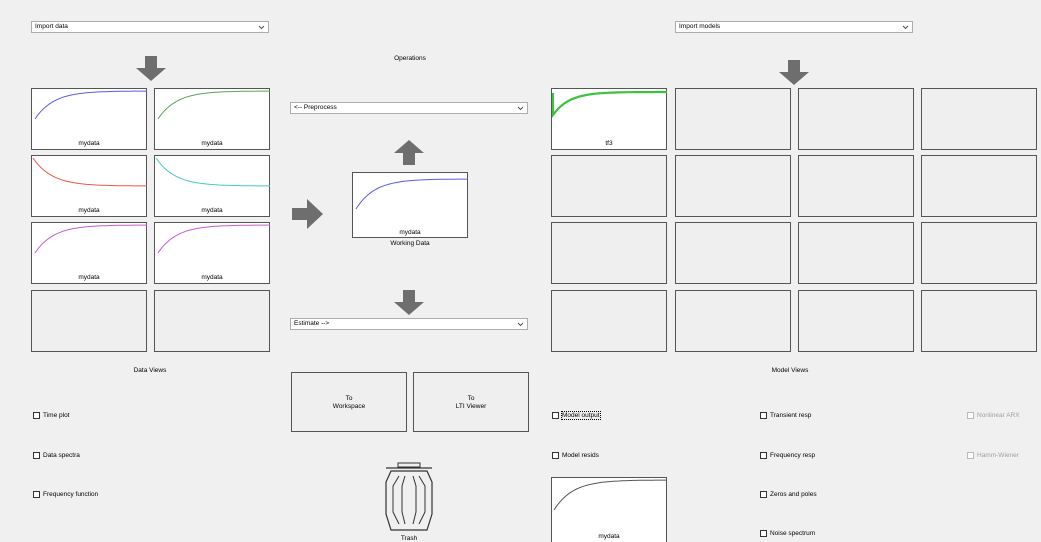 The width and height of the screenshot is (1041, 542). Describe the element at coordinates (150, 370) in the screenshot. I see `data-views-title: Data Views` at that location.